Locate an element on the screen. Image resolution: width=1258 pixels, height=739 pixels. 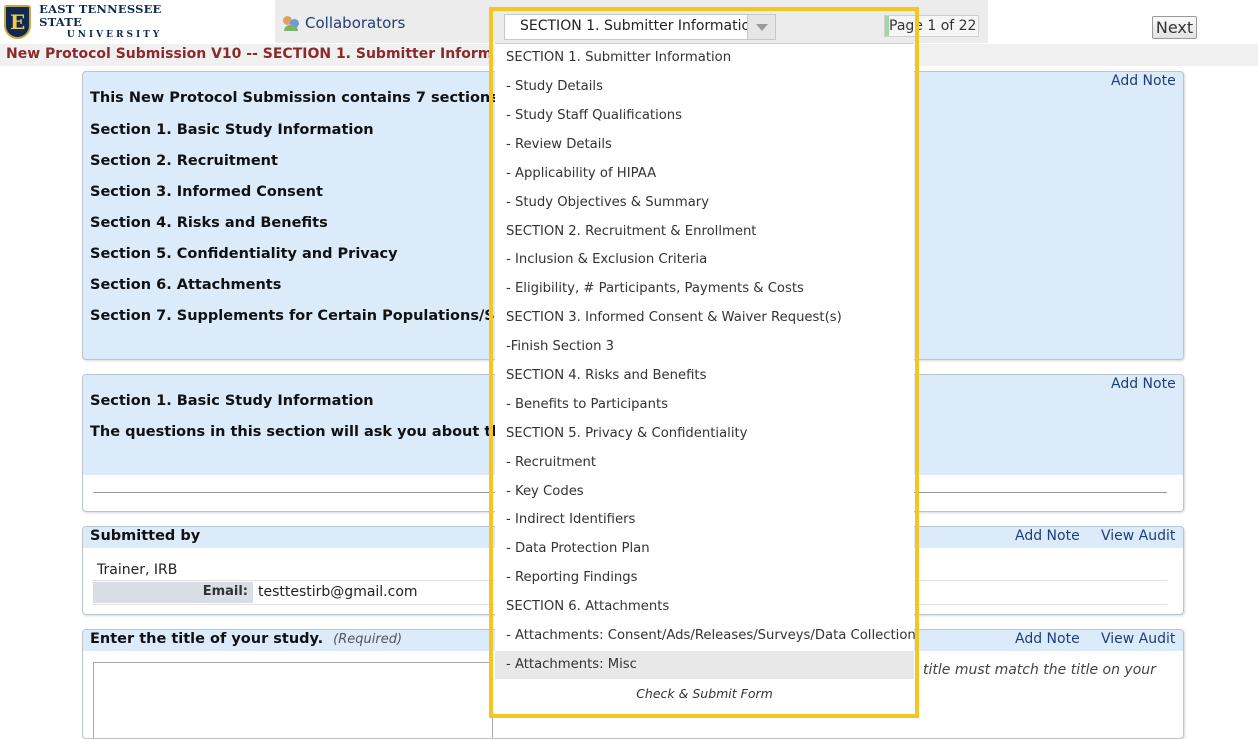
next-button: Next is located at coordinates (1174, 27).